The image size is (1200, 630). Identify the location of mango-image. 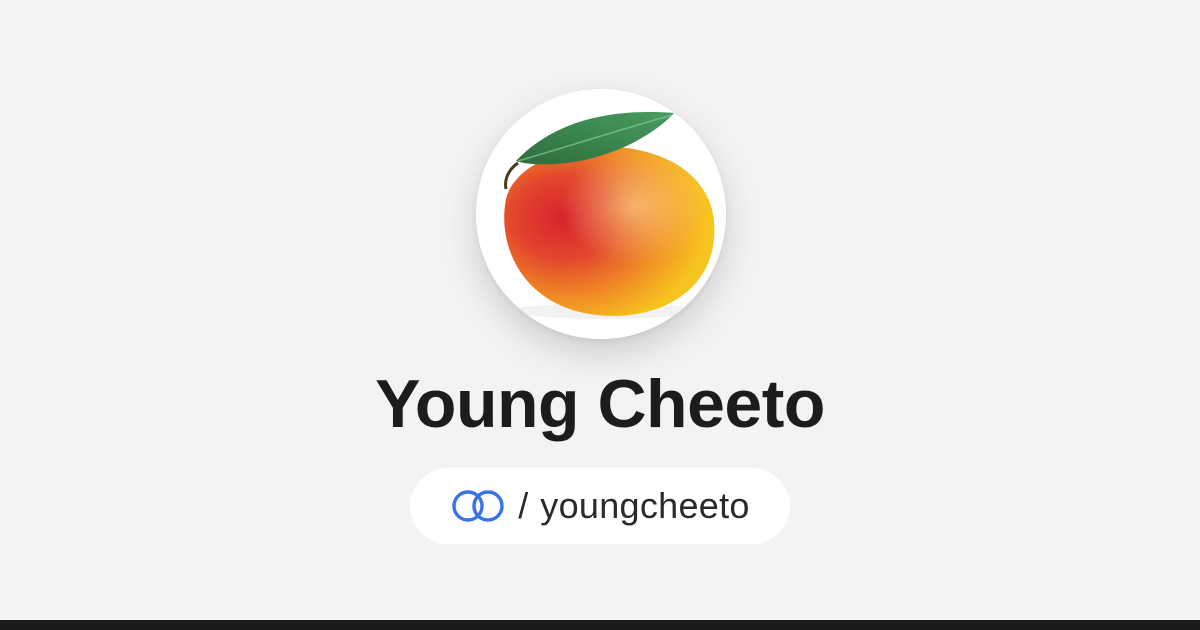
(601, 214).